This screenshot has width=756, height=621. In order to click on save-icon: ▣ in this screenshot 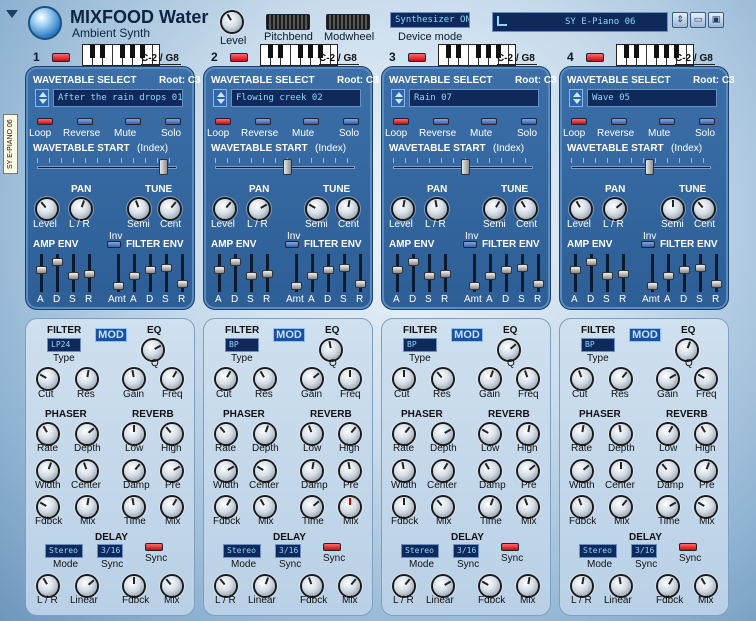, I will do `click(716, 20)`.